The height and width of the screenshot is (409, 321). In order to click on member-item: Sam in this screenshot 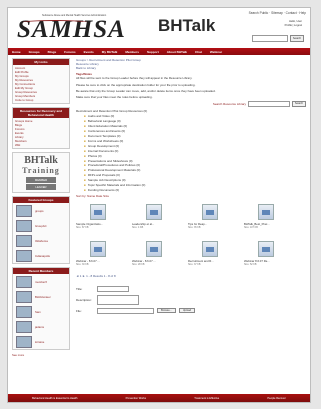, I will do `click(41, 311)`.